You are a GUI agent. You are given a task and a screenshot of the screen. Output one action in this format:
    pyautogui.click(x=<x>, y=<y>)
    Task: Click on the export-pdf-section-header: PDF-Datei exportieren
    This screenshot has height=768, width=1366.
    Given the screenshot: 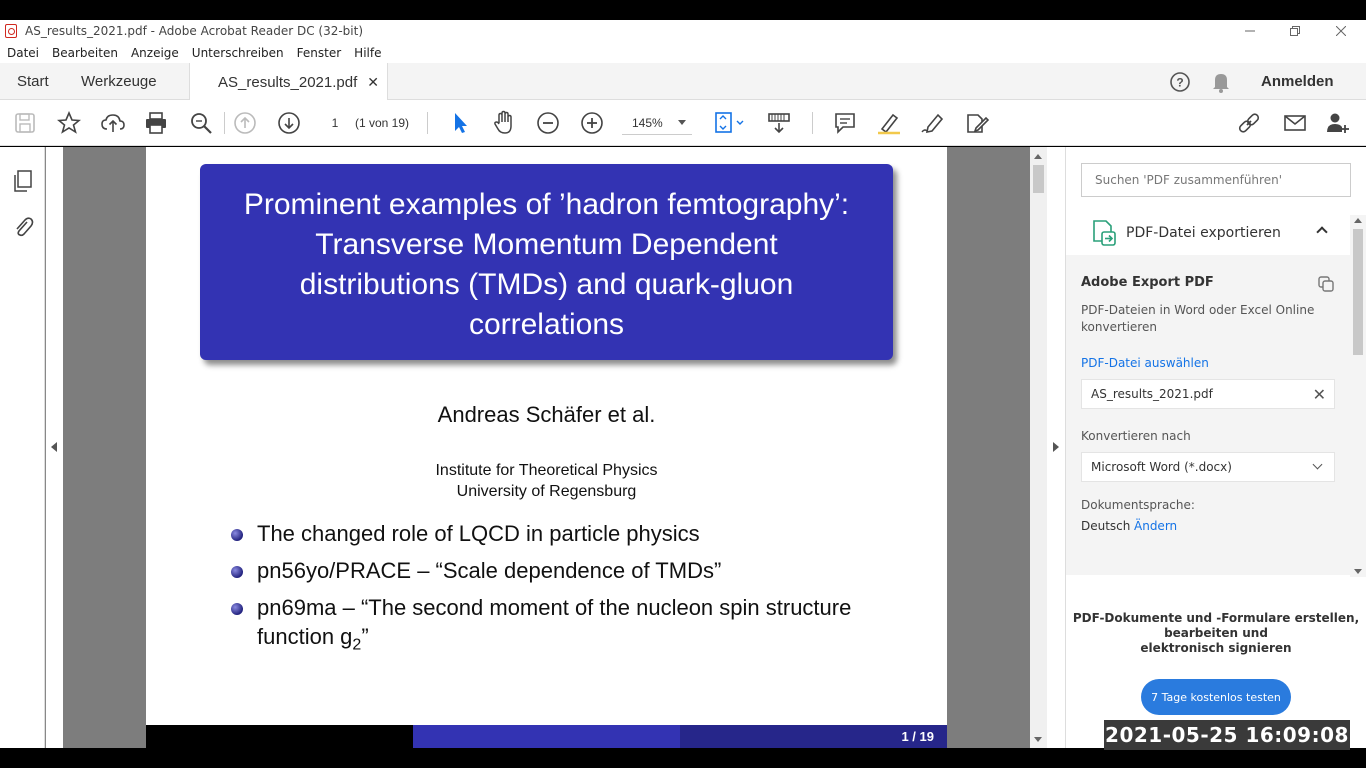 What is the action you would take?
    pyautogui.click(x=1216, y=233)
    